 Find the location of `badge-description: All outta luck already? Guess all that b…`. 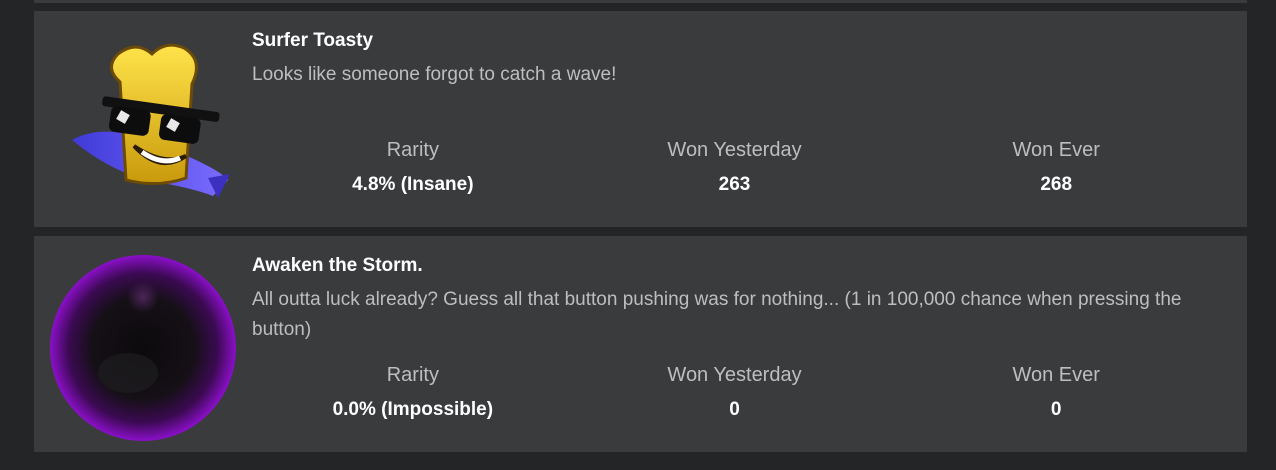

badge-description: All outta luck already? Guess all that b… is located at coordinates (717, 314).